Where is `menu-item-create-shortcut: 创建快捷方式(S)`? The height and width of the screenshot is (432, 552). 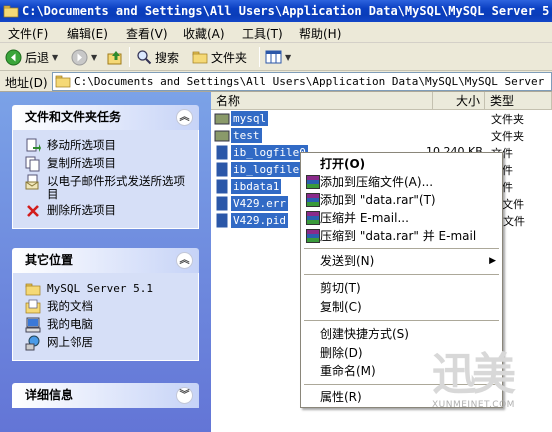
menu-item-create-shortcut: 创建快捷方式(S) is located at coordinates (401, 334).